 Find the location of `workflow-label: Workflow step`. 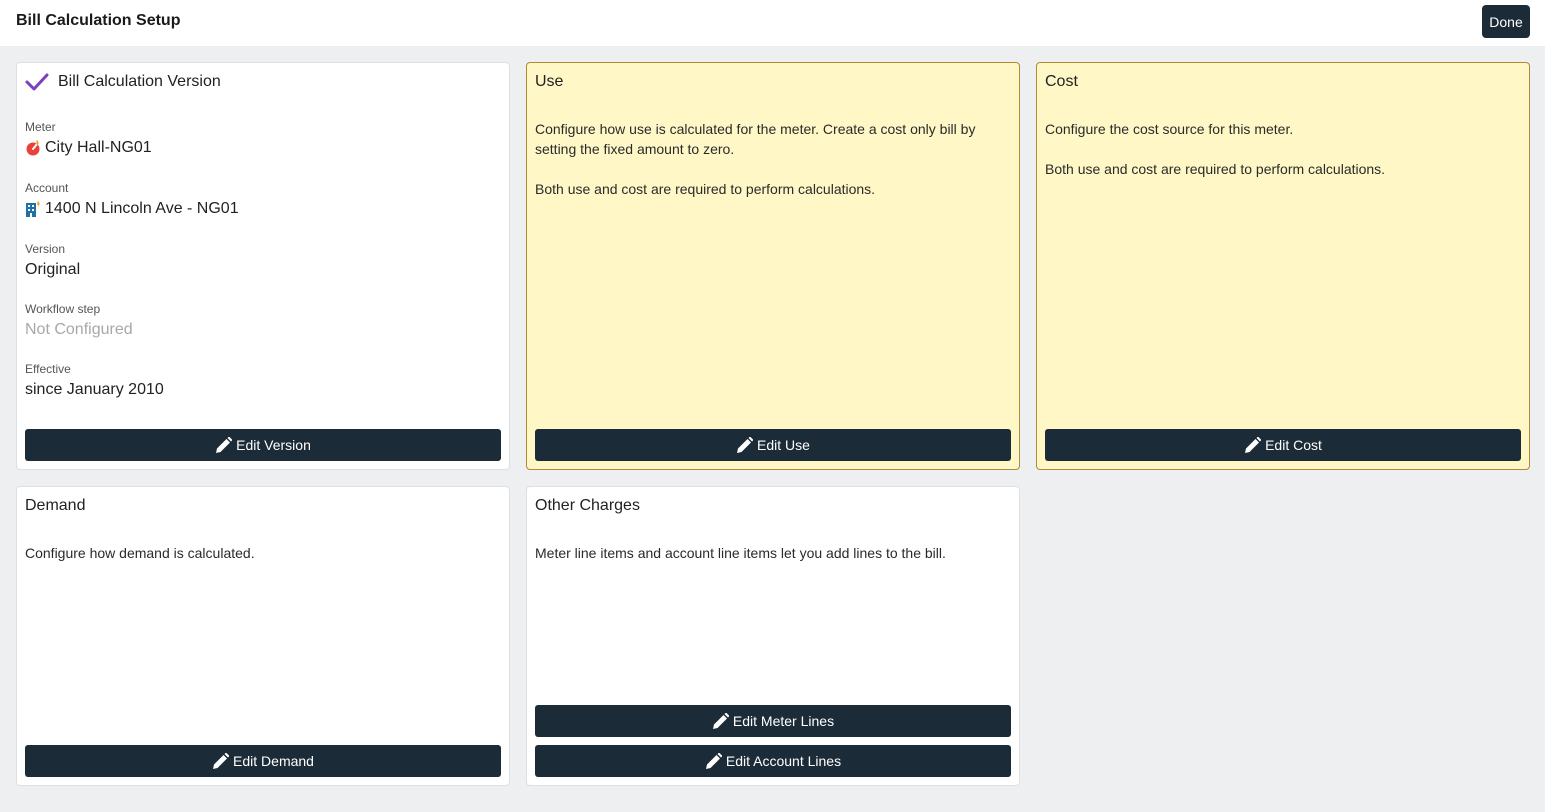

workflow-label: Workflow step is located at coordinates (63, 309).